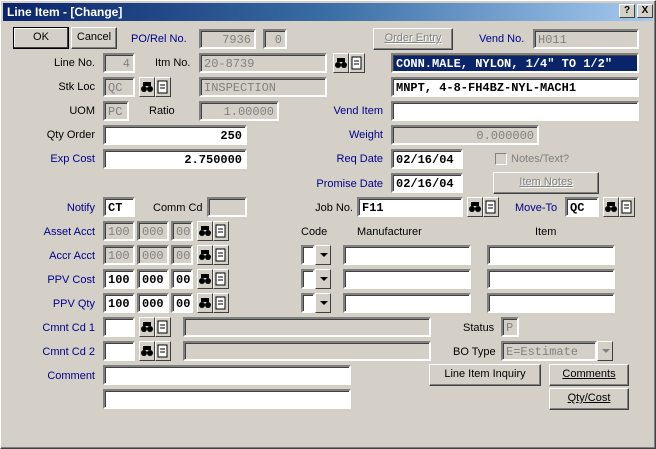 Image resolution: width=656 pixels, height=449 pixels. Describe the element at coordinates (427, 159) in the screenshot. I see `req-date-field: 02/16/04` at that location.